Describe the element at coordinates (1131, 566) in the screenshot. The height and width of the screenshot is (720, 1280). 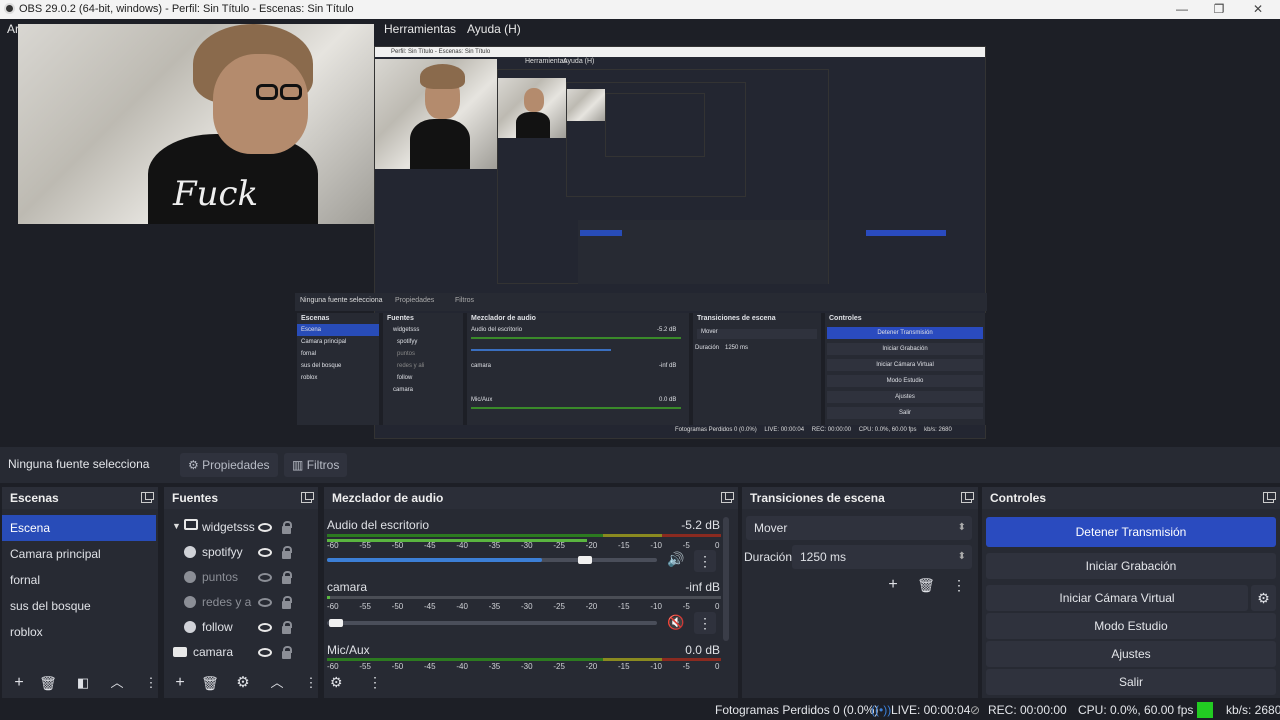
I see `start-recording-button: Iniciar Grabación` at that location.